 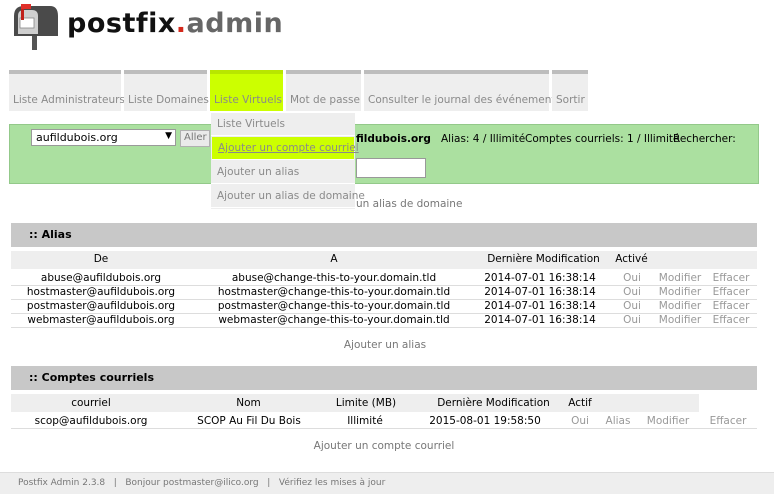 What do you see at coordinates (580, 403) in the screenshot?
I see `column-header: Actif` at bounding box center [580, 403].